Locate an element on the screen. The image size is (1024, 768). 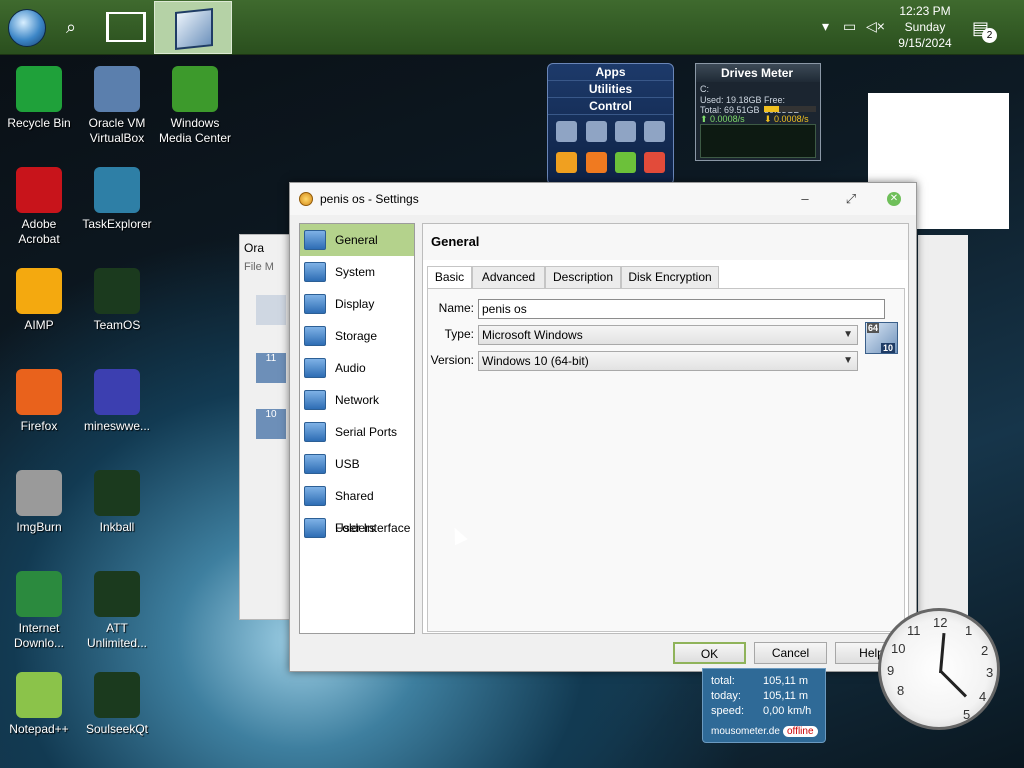
recycle-icon is located at coordinates (566, 131).